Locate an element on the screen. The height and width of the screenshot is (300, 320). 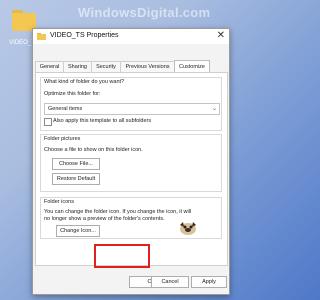
watermark: WindowsDigital.com is located at coordinates (144, 12).